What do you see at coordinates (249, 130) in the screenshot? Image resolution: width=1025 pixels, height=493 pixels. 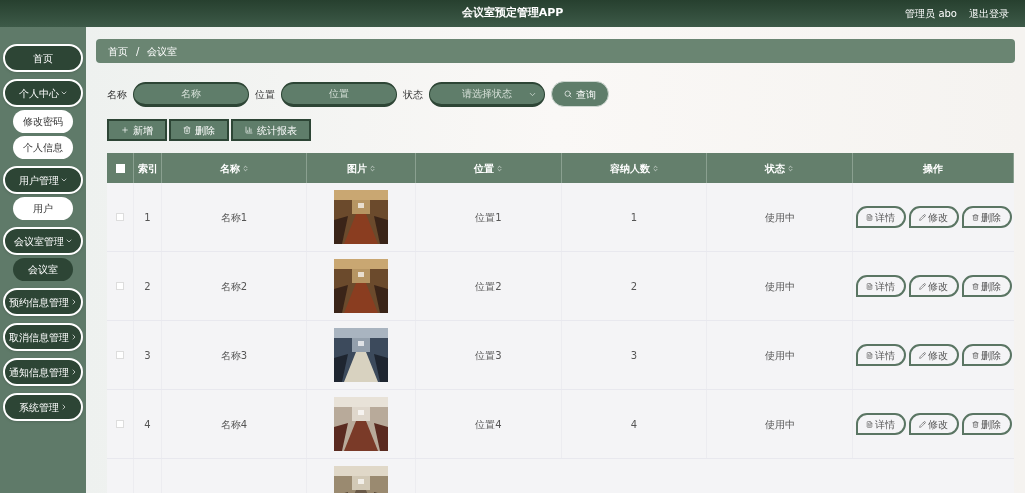 I see `bar-chart-icon` at bounding box center [249, 130].